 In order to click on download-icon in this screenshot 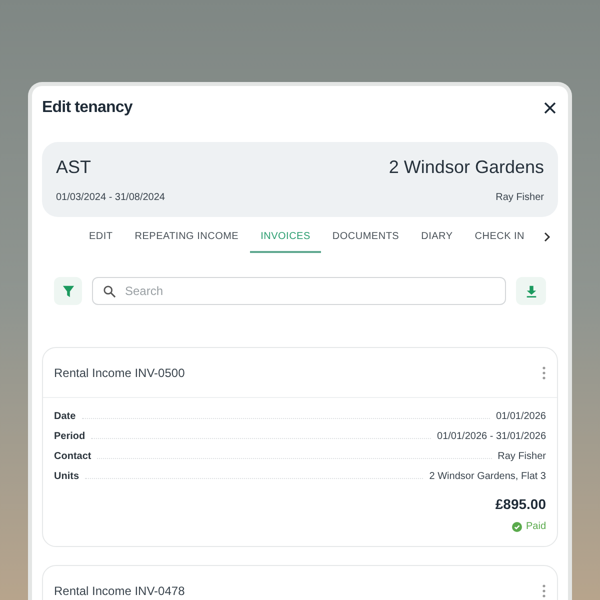, I will do `click(531, 291)`.